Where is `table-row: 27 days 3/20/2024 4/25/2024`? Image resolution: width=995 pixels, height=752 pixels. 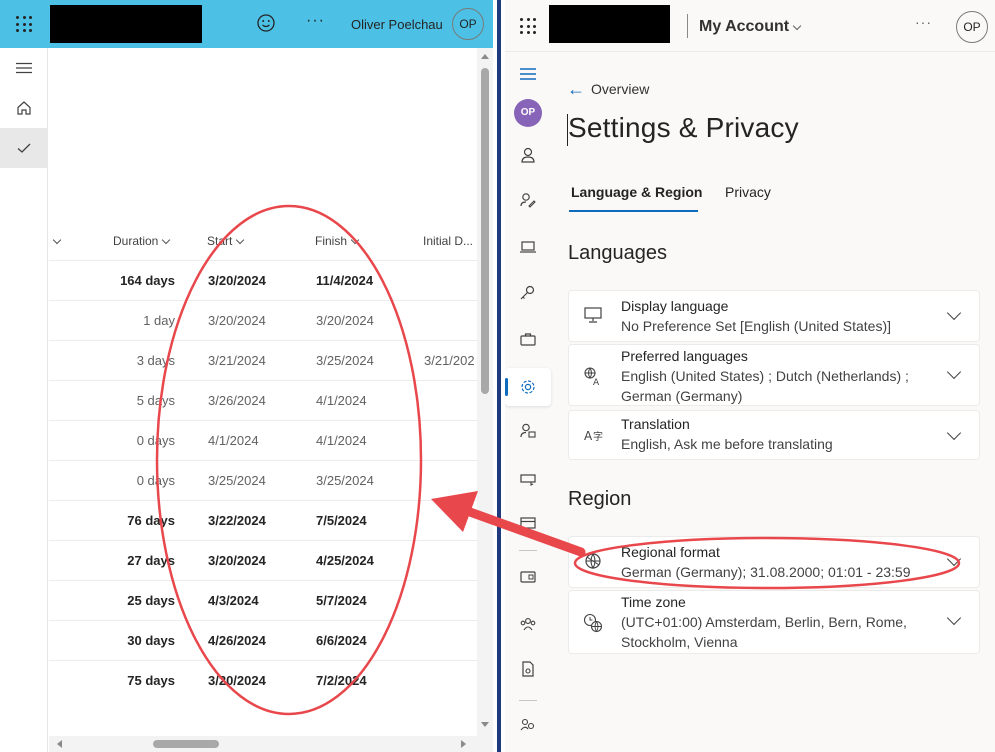
table-row: 27 days 3/20/2024 4/25/2024 is located at coordinates (263, 560).